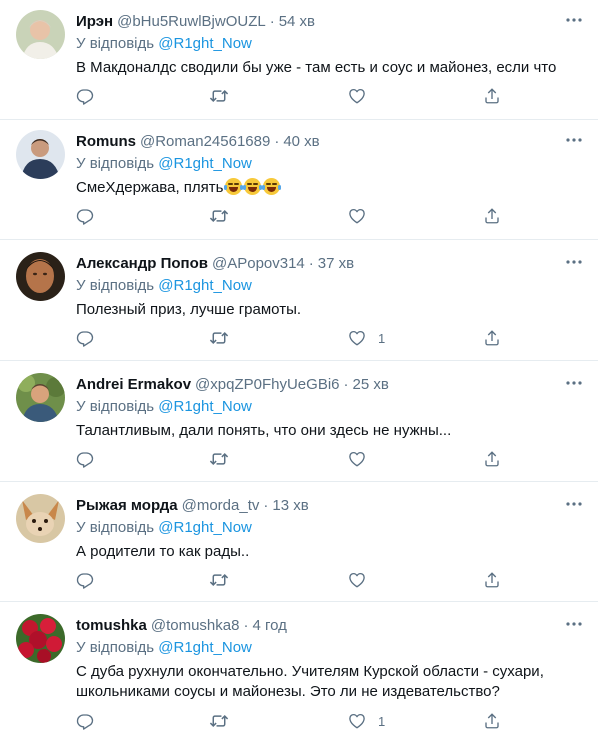  What do you see at coordinates (329, 142) in the screenshot?
I see `tweet-header: Romuns @Roman24561689 · 40 хв` at bounding box center [329, 142].